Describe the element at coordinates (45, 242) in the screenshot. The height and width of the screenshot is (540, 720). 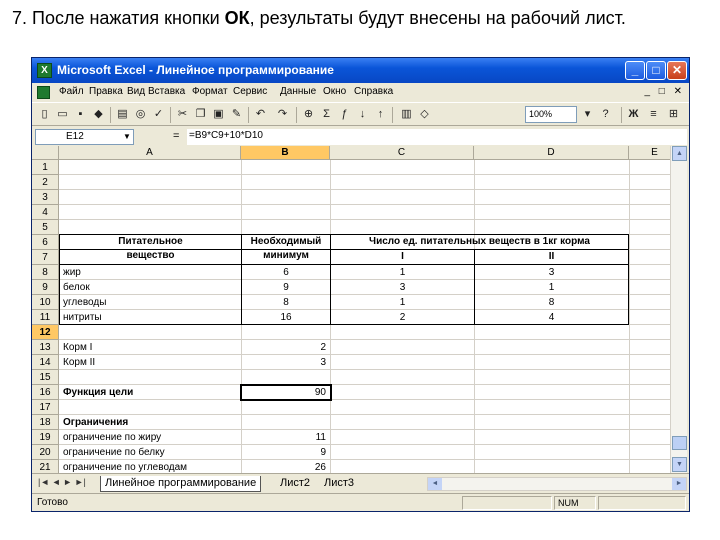
I see `row-header: 6` at that location.